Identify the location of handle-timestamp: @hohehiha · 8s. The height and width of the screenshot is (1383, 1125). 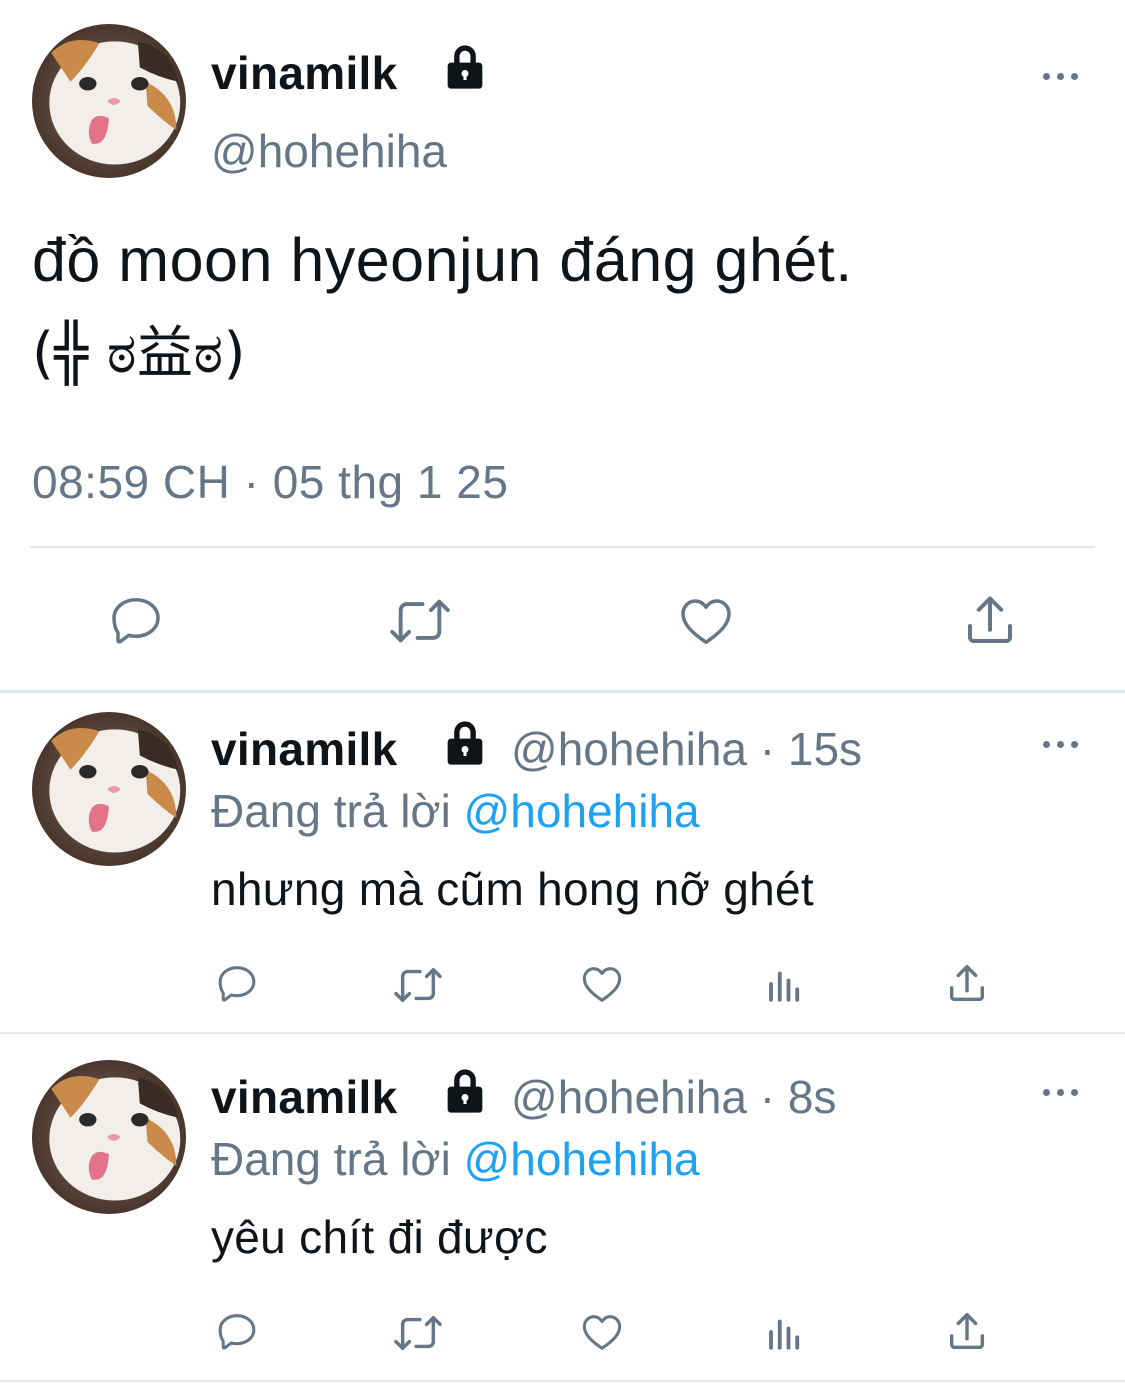
(673, 1097).